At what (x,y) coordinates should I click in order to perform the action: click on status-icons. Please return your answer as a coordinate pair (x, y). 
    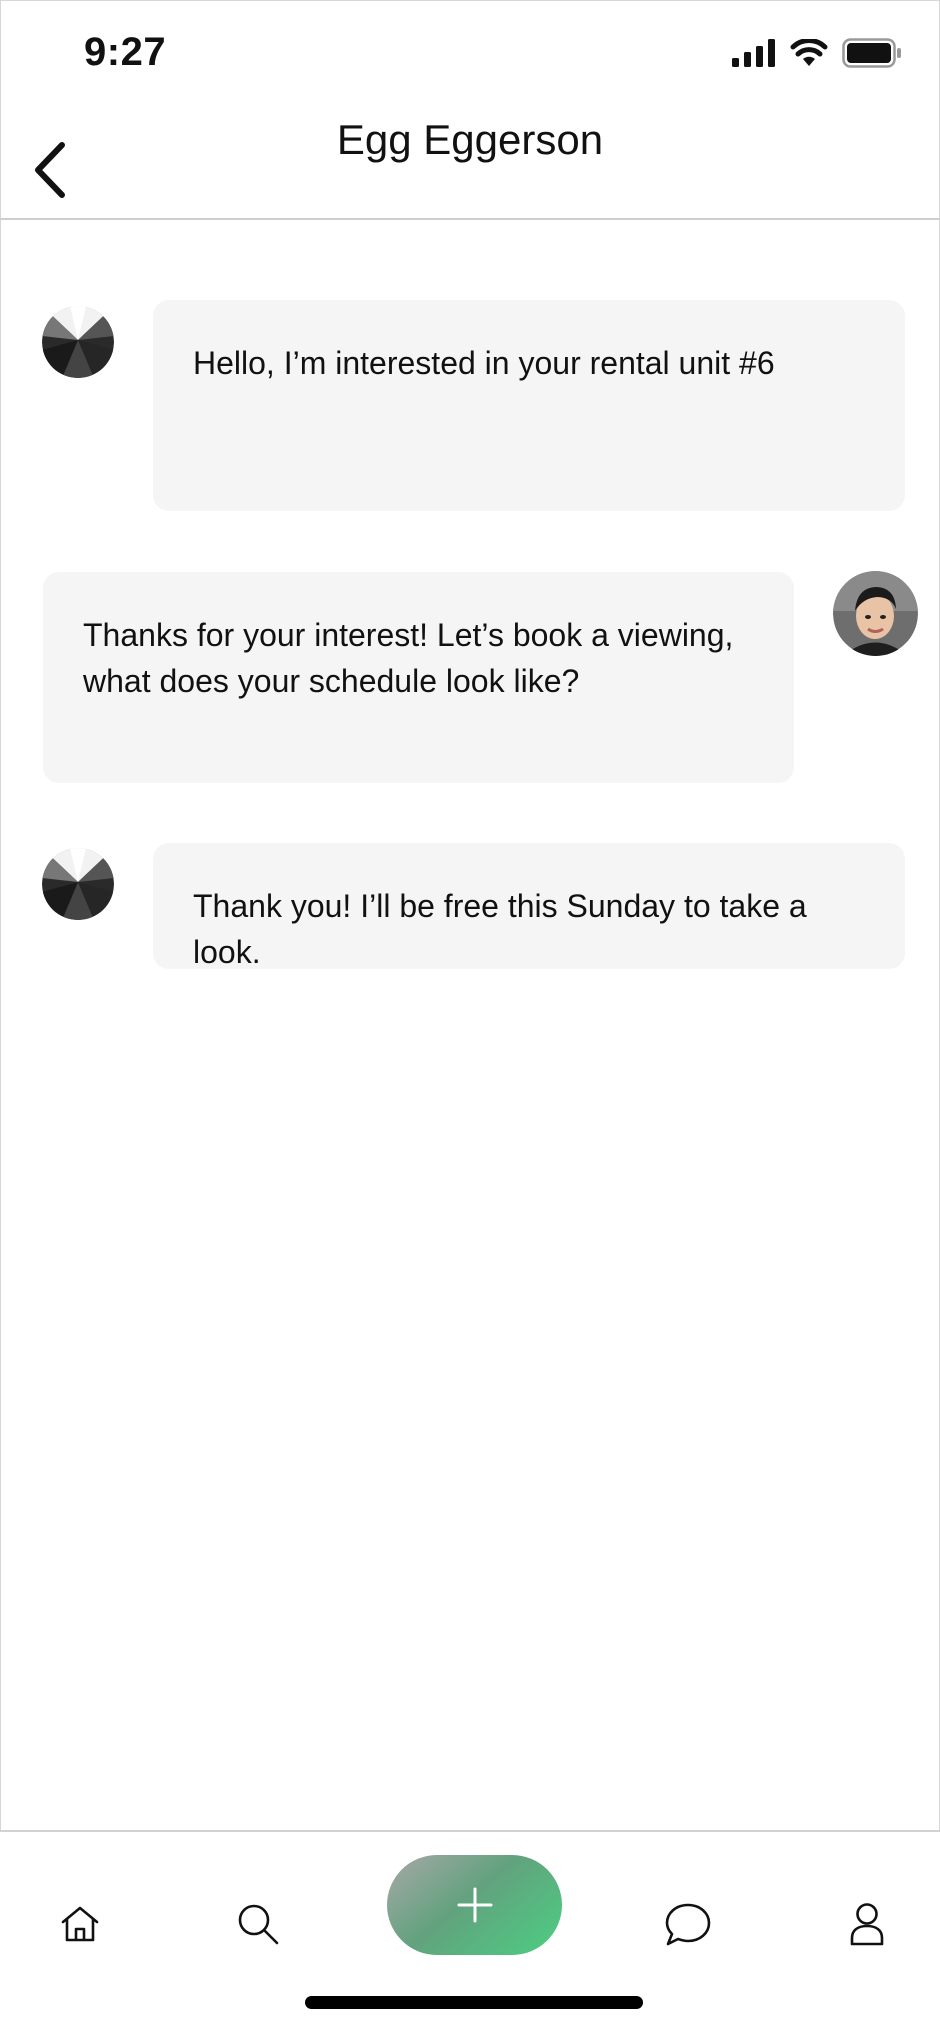
    Looking at the image, I should click on (817, 53).